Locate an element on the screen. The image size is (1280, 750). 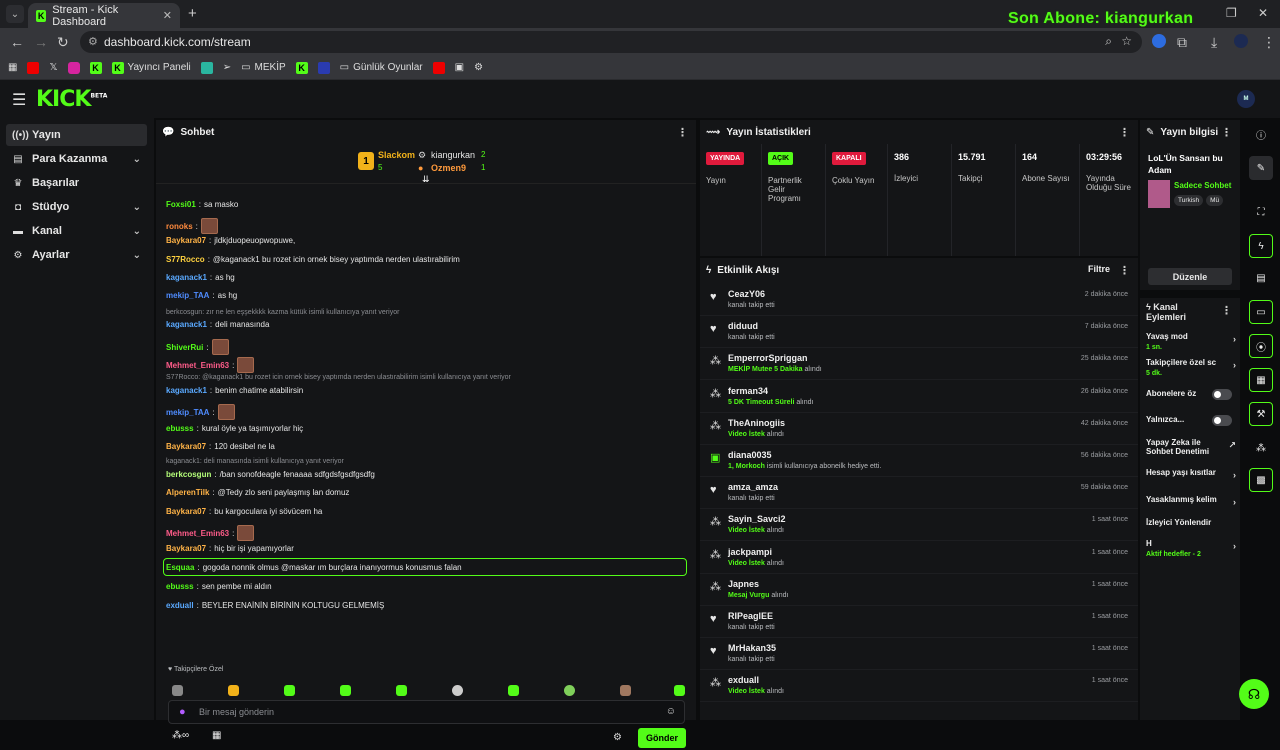
activity-item: ♥ RIPeaglEE kanalı takip etti 1 saat önce is located at coordinates (919, 622).